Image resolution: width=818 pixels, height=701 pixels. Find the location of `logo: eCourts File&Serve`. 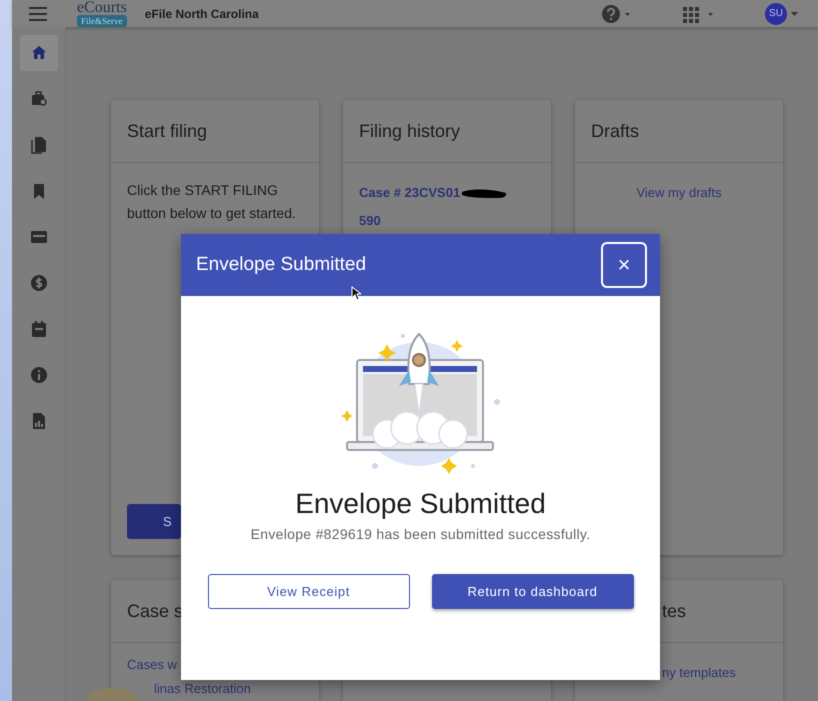

logo: eCourts File&Serve is located at coordinates (102, 13).